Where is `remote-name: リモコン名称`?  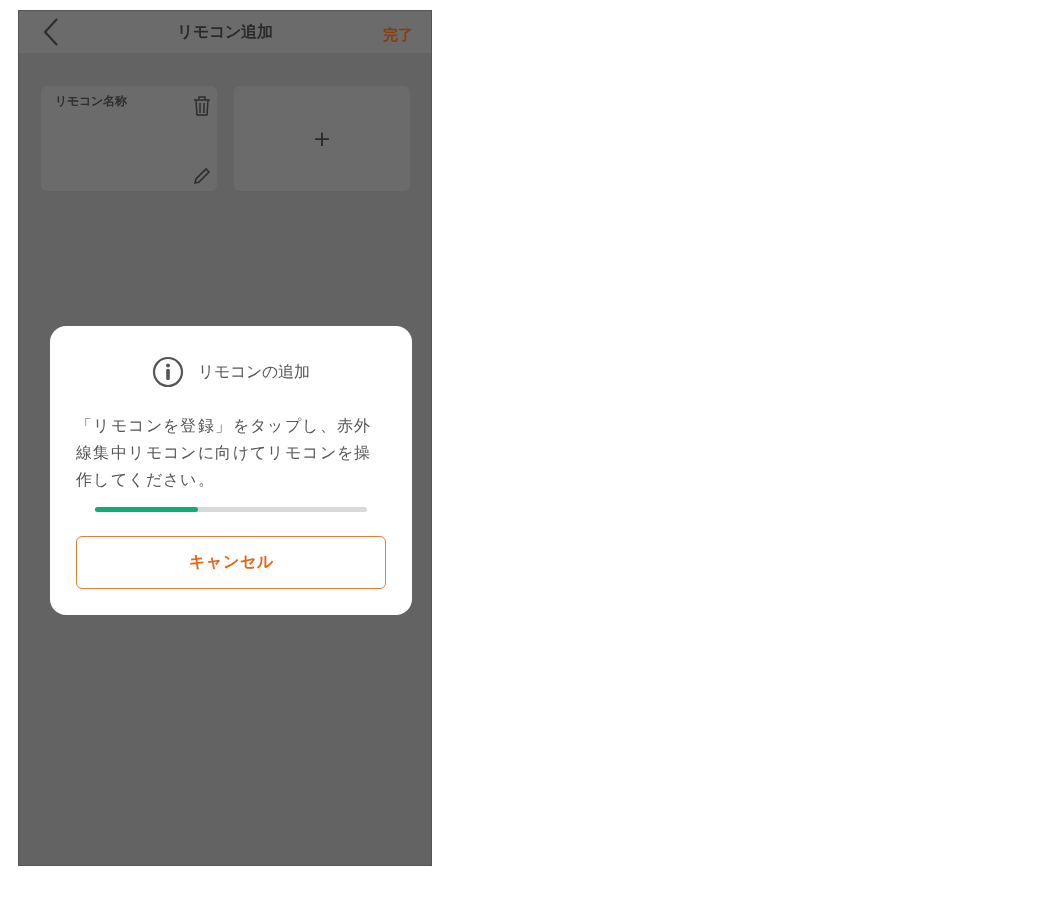
remote-name: リモコン名称 is located at coordinates (91, 101).